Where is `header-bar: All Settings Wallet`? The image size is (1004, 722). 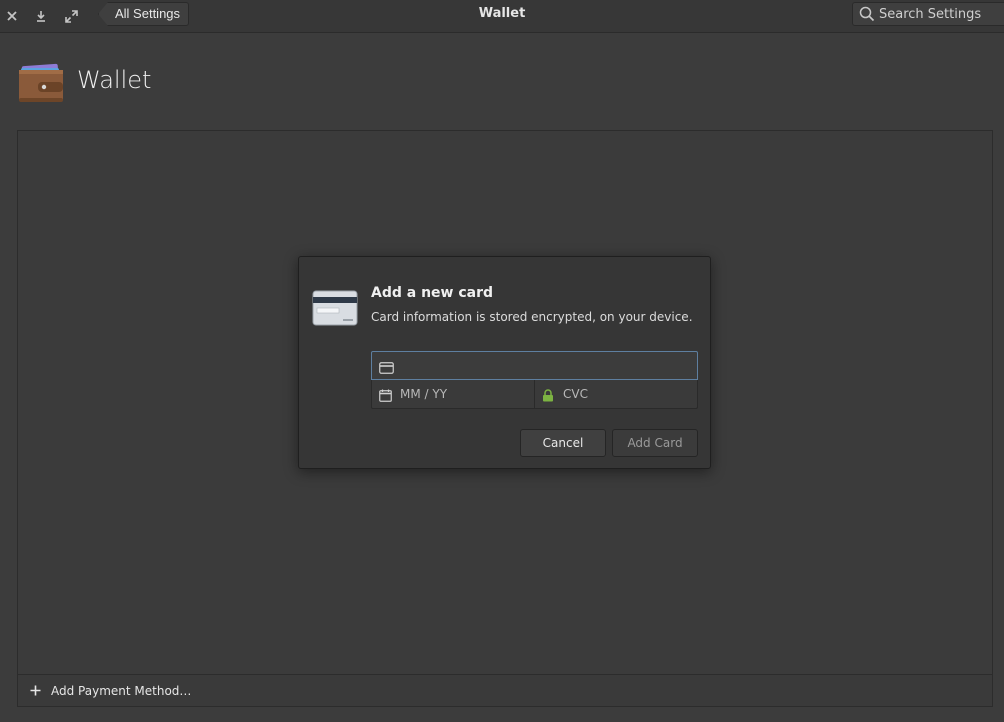 header-bar: All Settings Wallet is located at coordinates (502, 16).